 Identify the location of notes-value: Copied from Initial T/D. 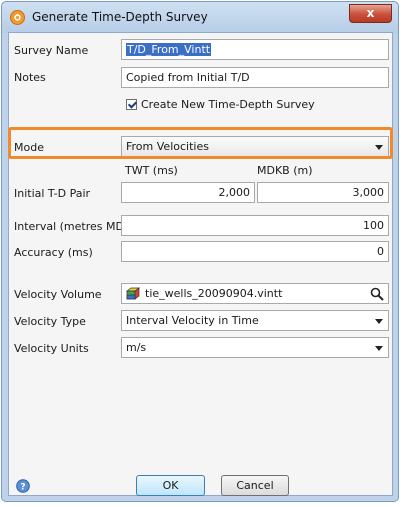
(188, 77).